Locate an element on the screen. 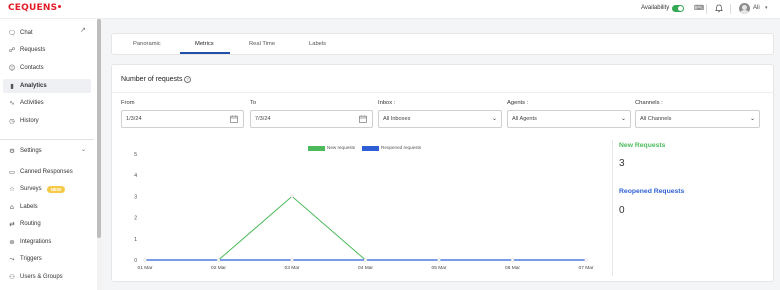  sidebar-item-integrations: ⊛ Integrations is located at coordinates (47, 242).